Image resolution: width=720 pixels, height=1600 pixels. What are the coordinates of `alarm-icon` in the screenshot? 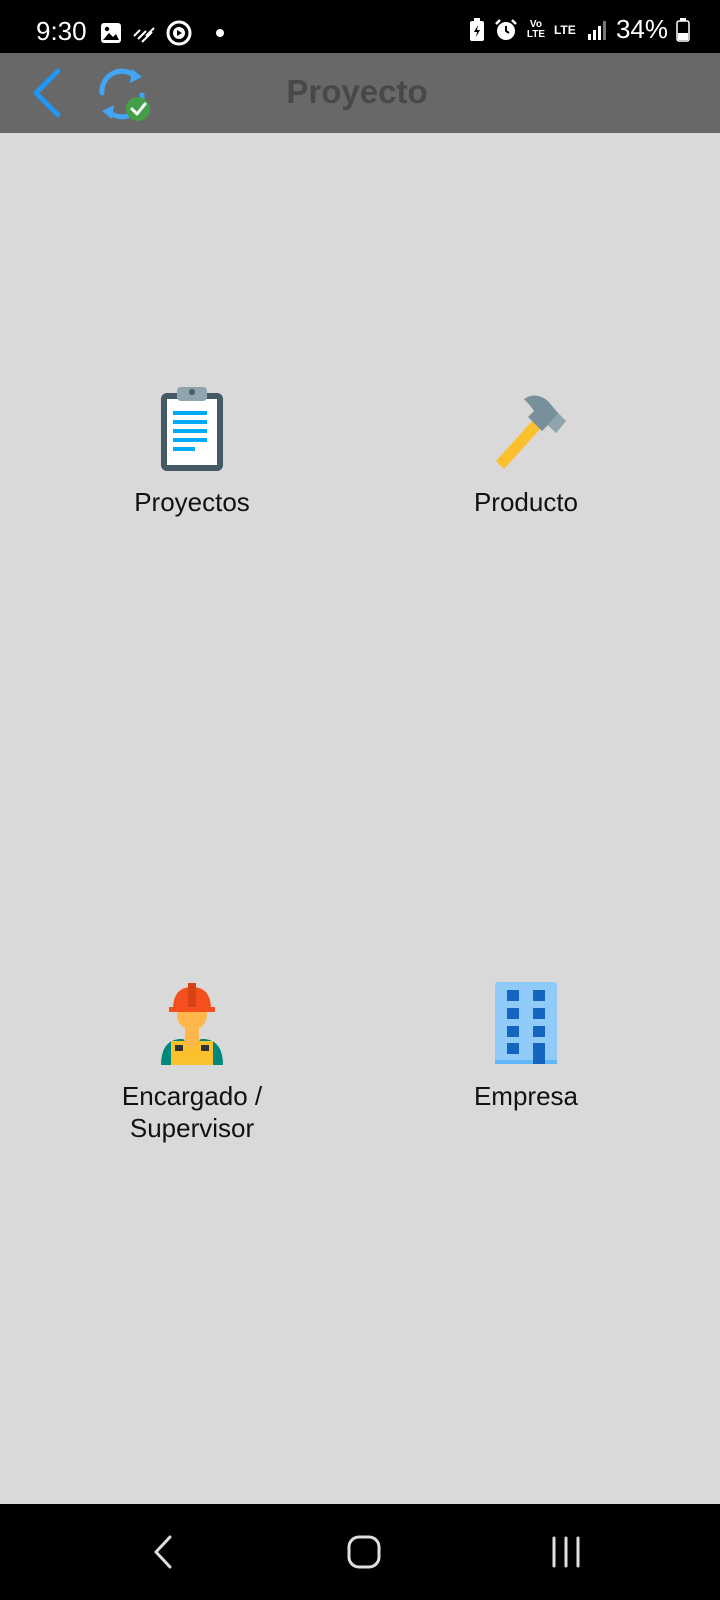 It's located at (506, 29).